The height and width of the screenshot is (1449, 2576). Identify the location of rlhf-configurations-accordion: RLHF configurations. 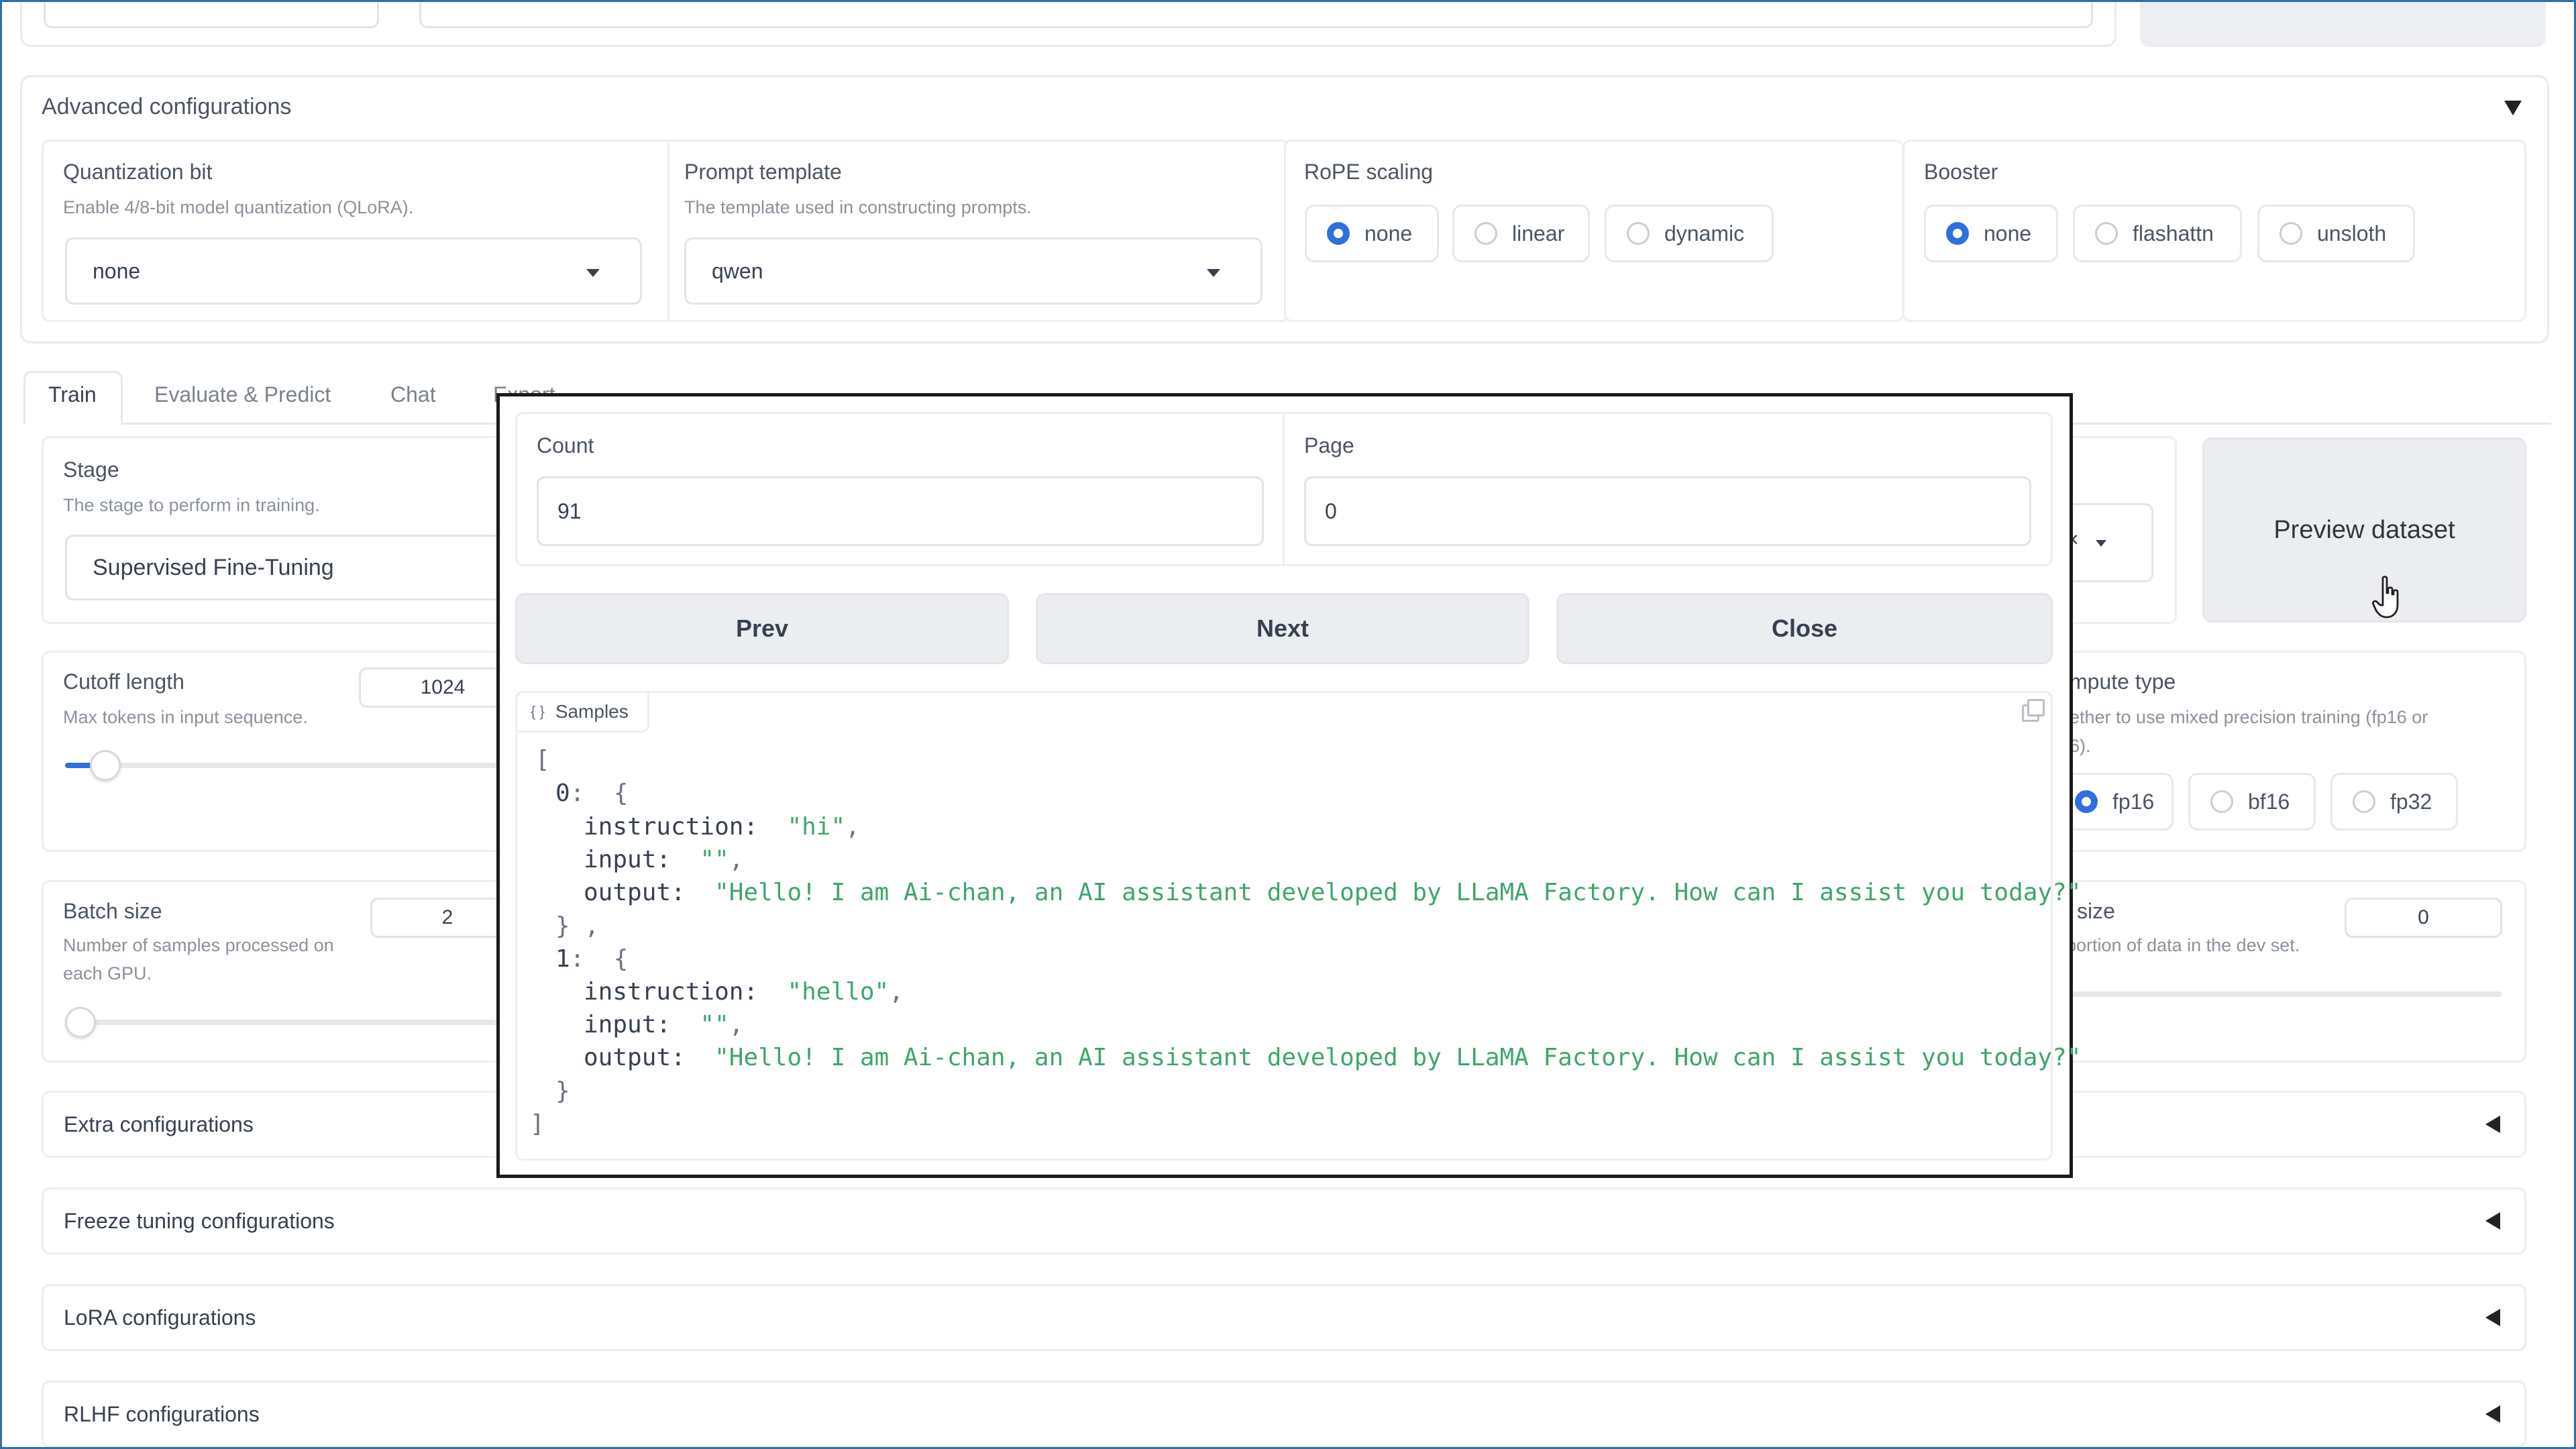
(1284, 1414).